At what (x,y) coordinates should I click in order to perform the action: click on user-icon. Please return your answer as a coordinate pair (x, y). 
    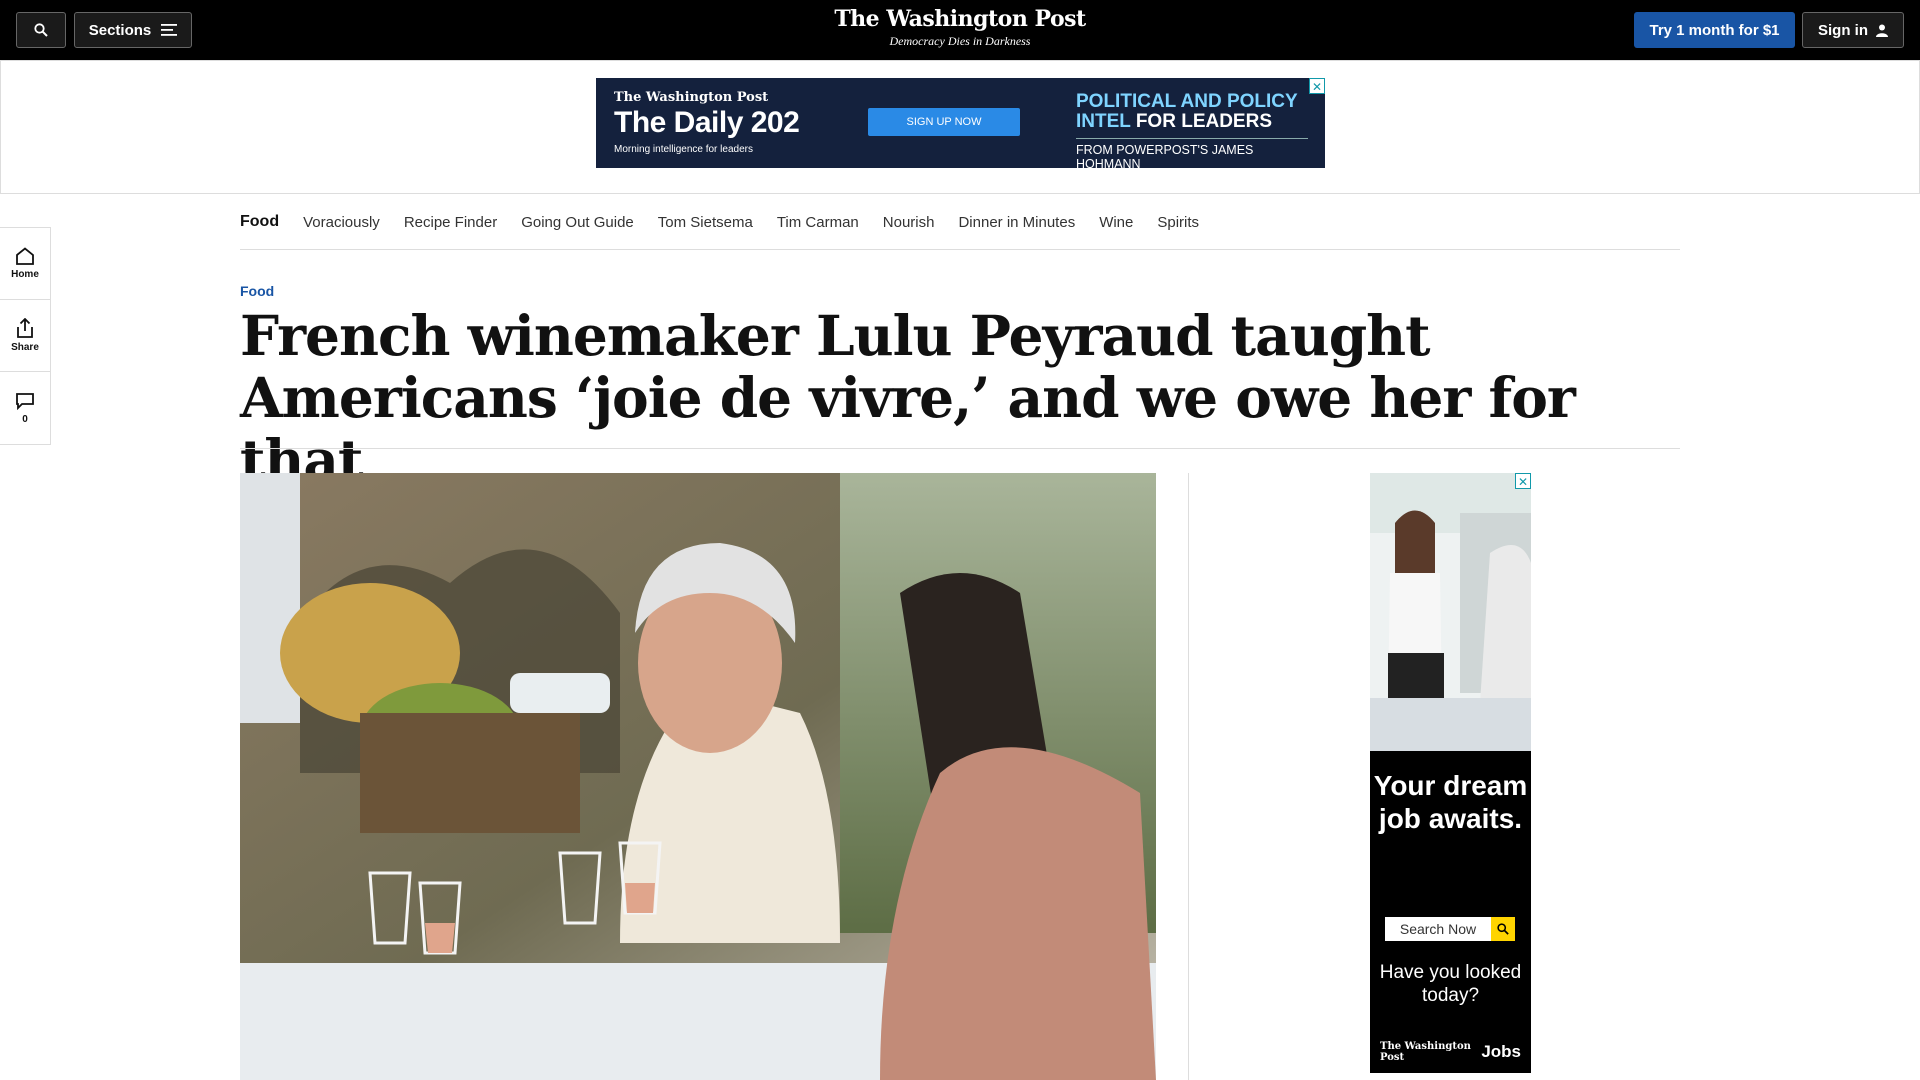
    Looking at the image, I should click on (1882, 30).